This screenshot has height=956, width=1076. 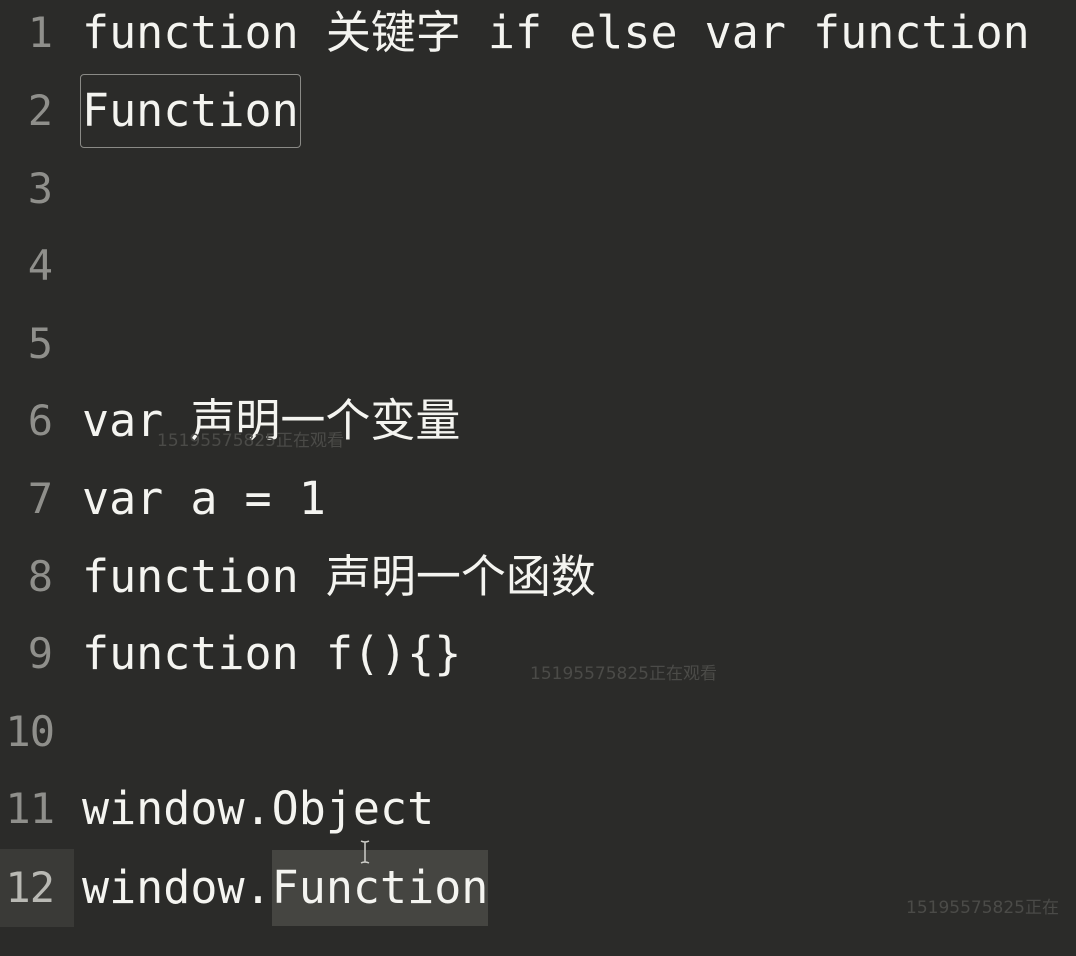 I want to click on line-number-10: 10, so click(x=30, y=731).